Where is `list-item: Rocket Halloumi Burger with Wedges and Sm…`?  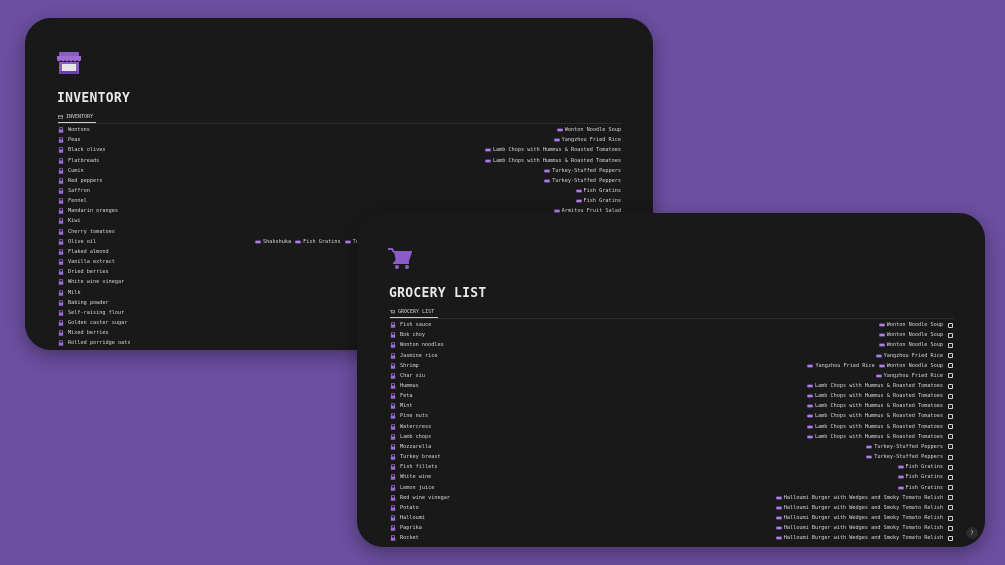 list-item: Rocket Halloumi Burger with Wedges and Sm… is located at coordinates (671, 538).